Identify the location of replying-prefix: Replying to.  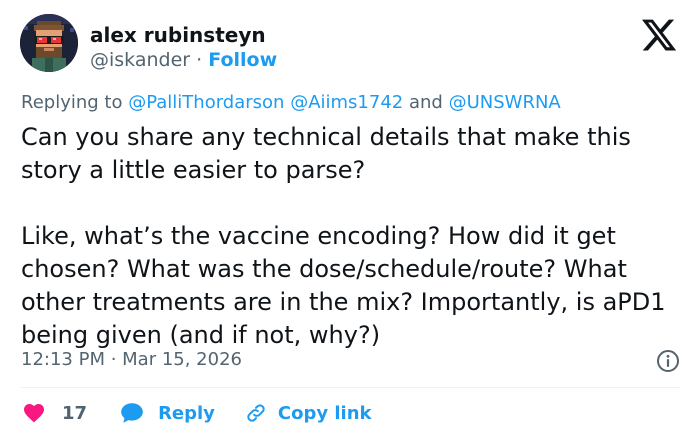
(72, 102).